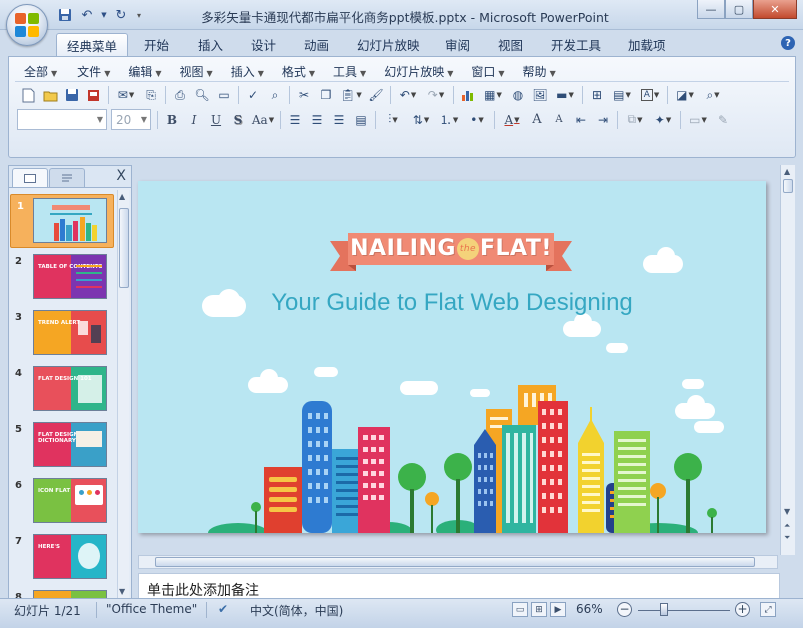  Describe the element at coordinates (723, 120) in the screenshot. I see `shape-outline-icon: ✎` at that location.